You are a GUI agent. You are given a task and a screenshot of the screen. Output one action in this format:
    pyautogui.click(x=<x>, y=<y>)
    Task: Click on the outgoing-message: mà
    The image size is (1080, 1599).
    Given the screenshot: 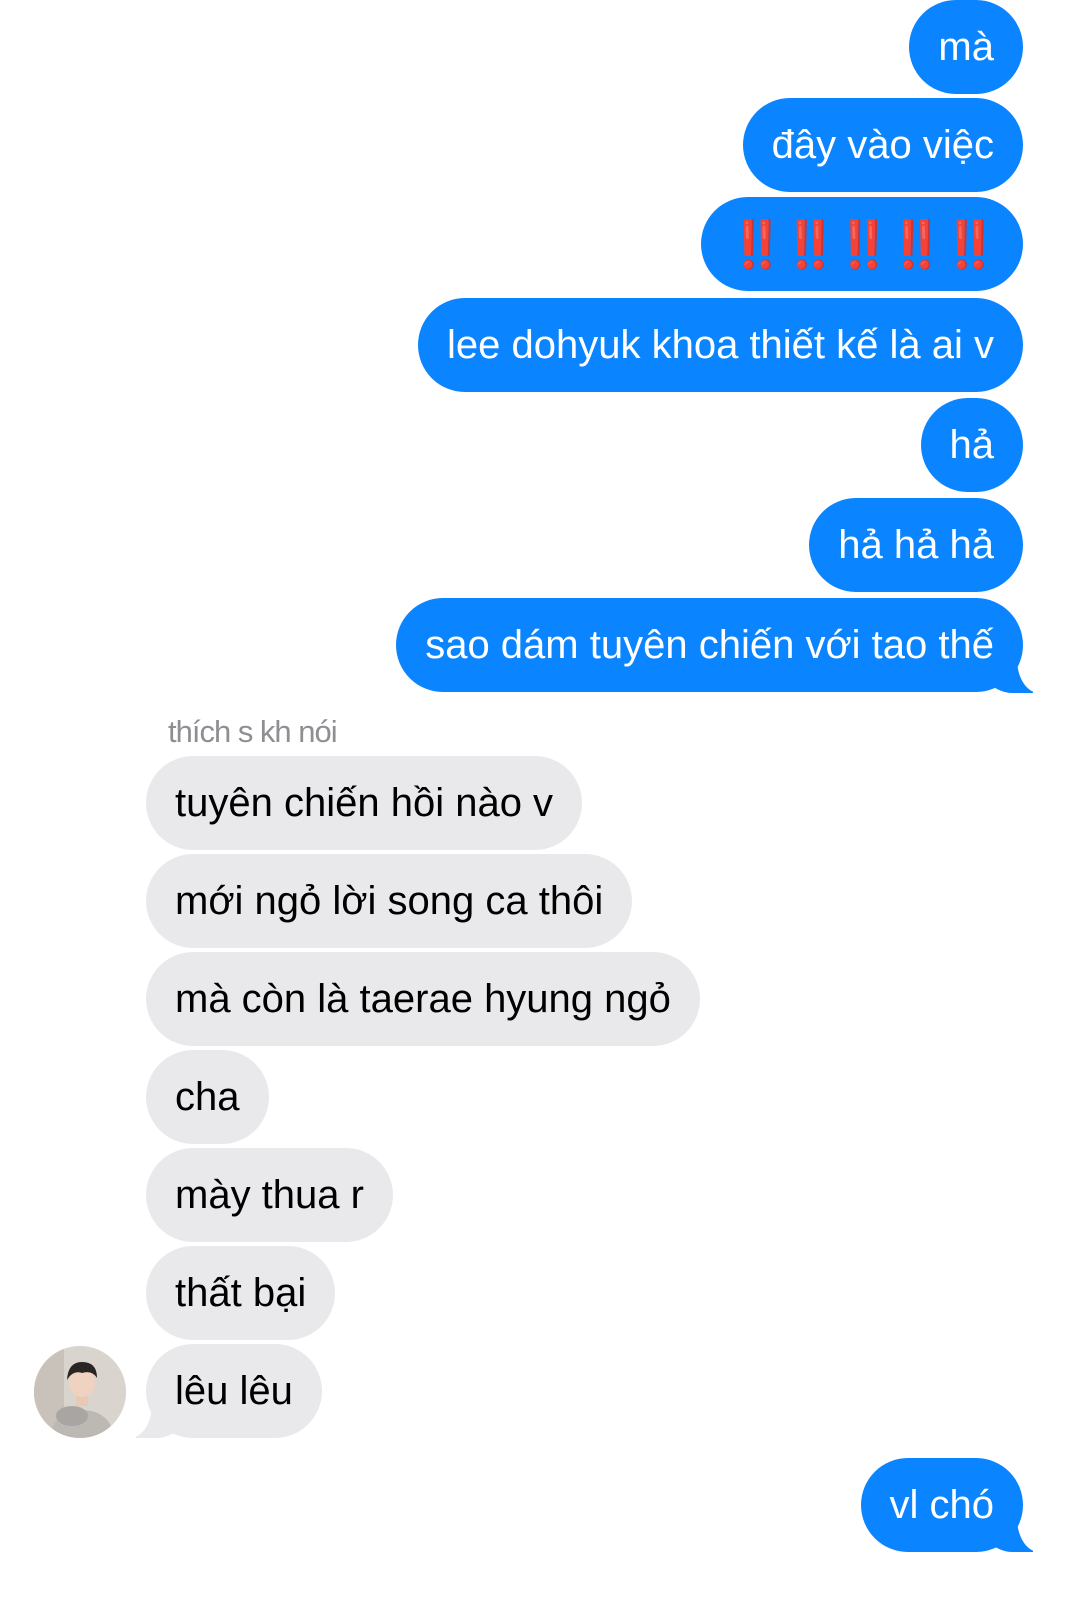 What is the action you would take?
    pyautogui.click(x=966, y=47)
    